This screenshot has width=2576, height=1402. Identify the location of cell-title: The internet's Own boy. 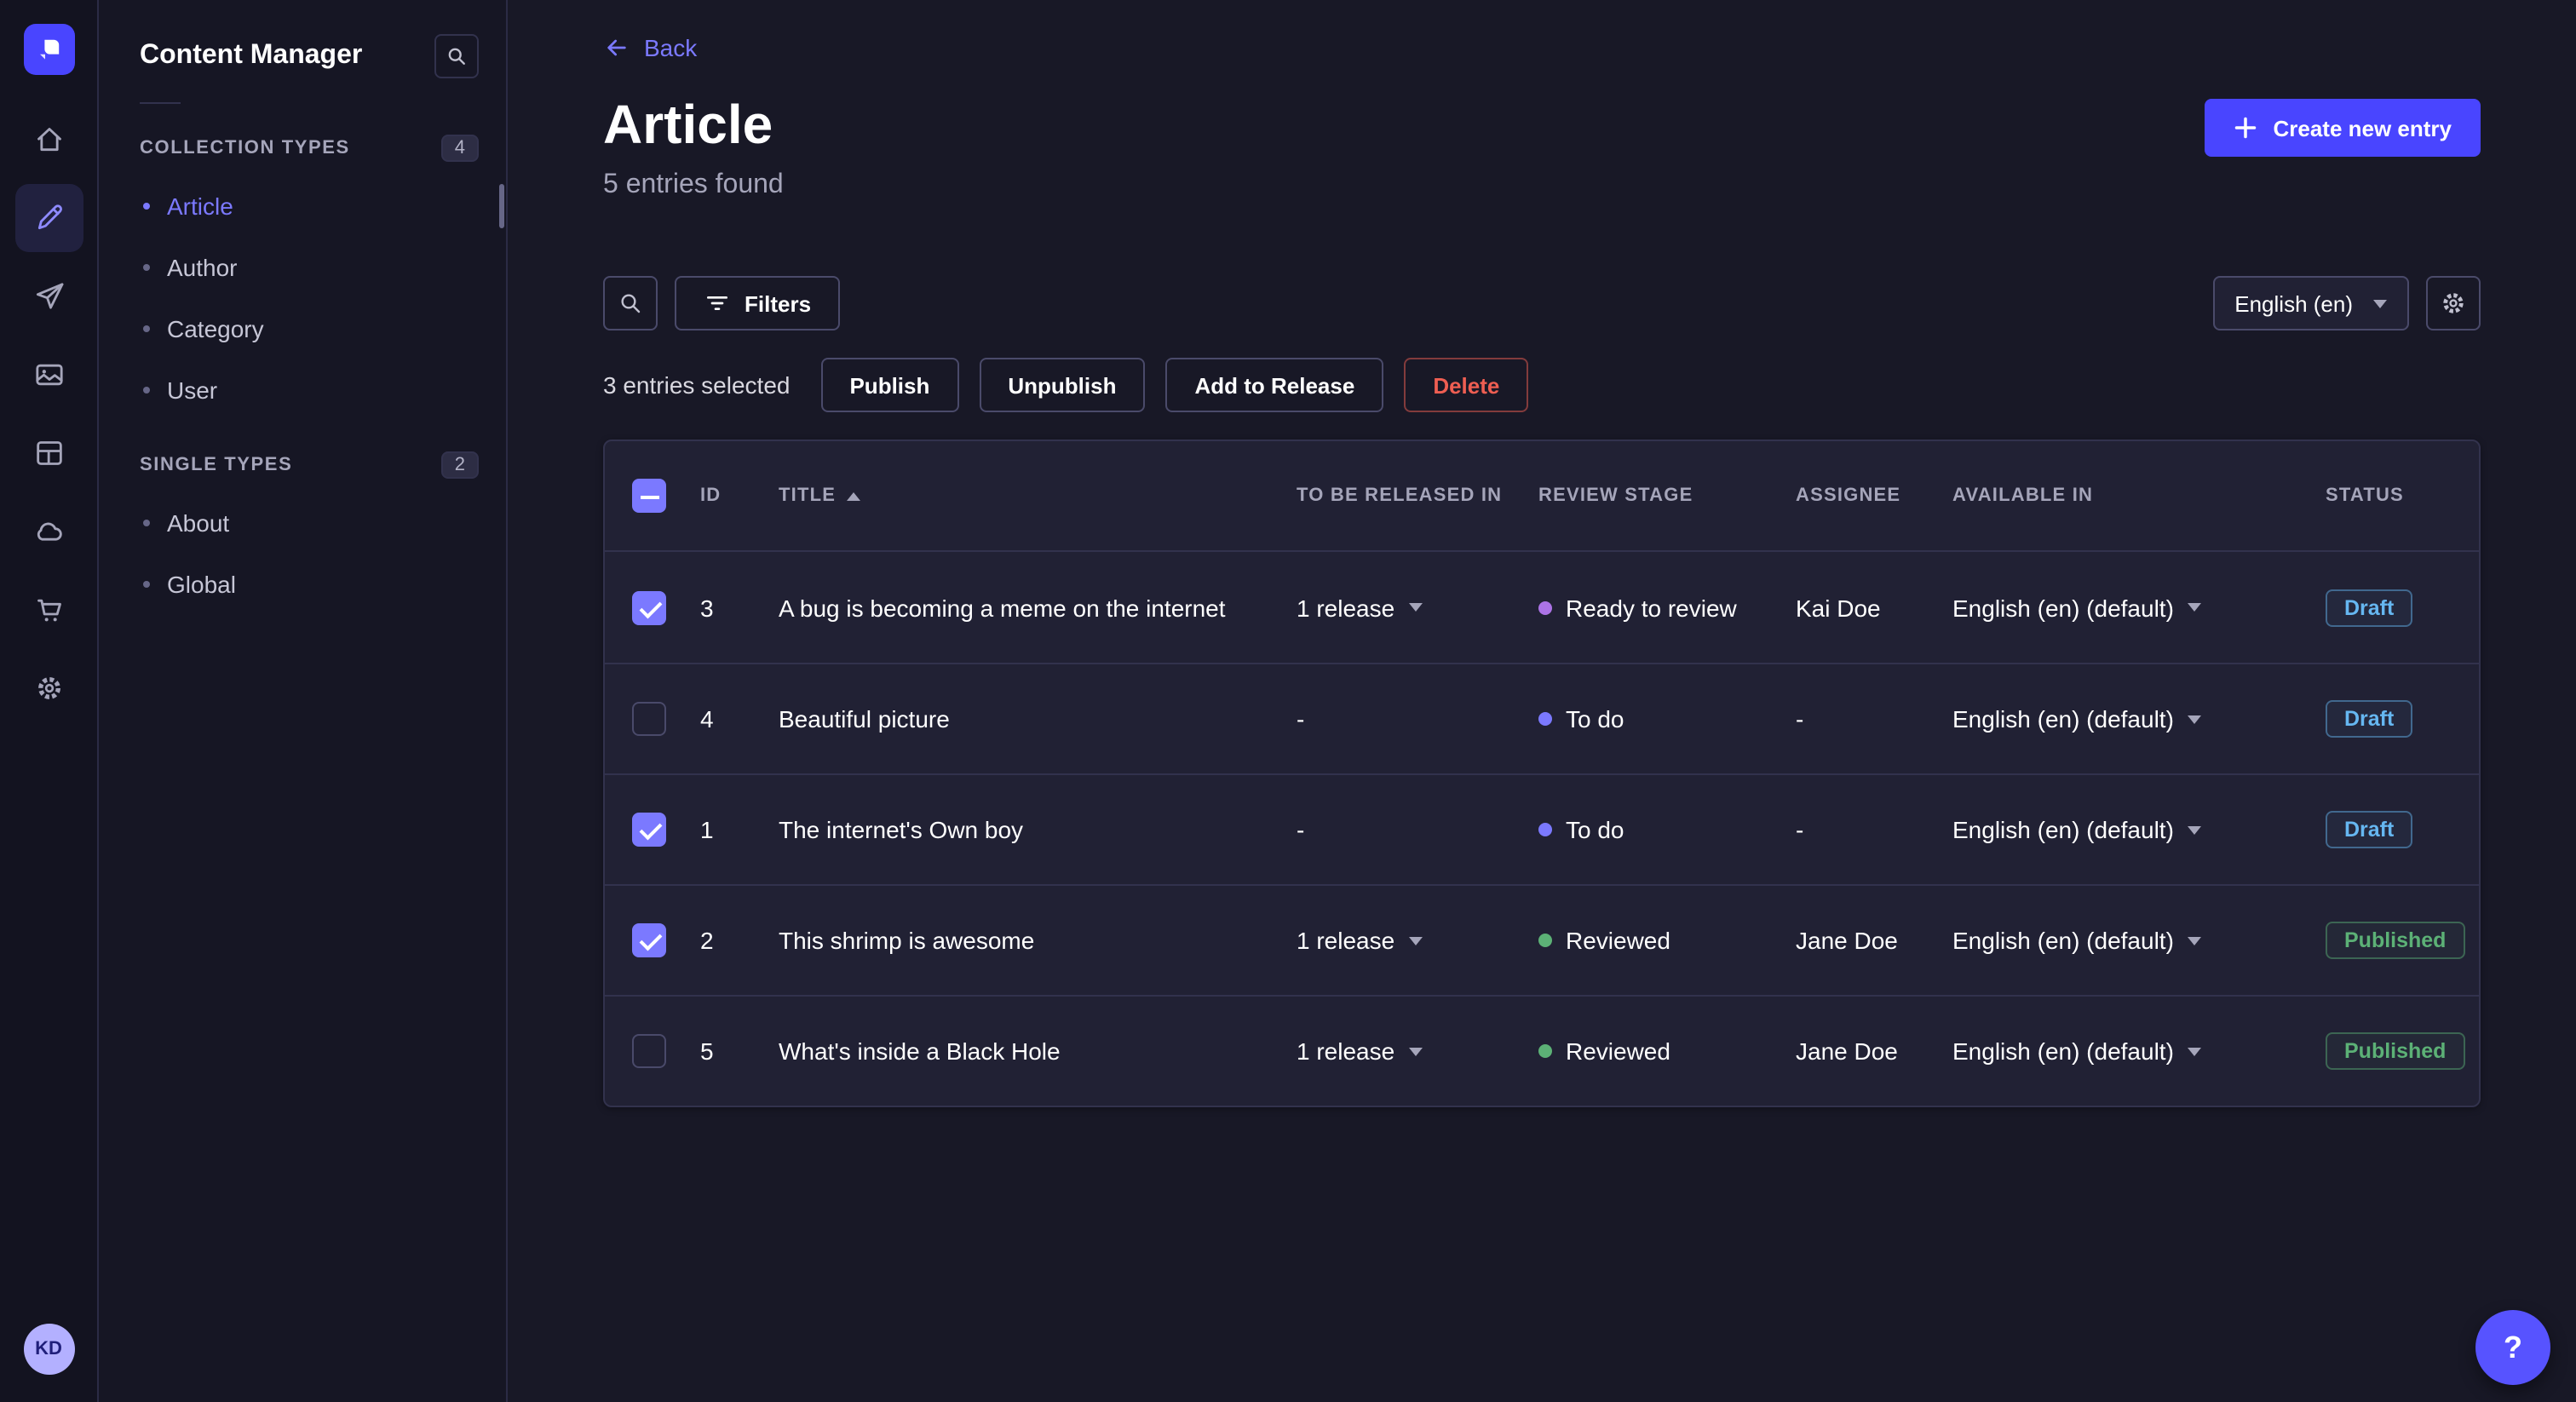
(902, 829).